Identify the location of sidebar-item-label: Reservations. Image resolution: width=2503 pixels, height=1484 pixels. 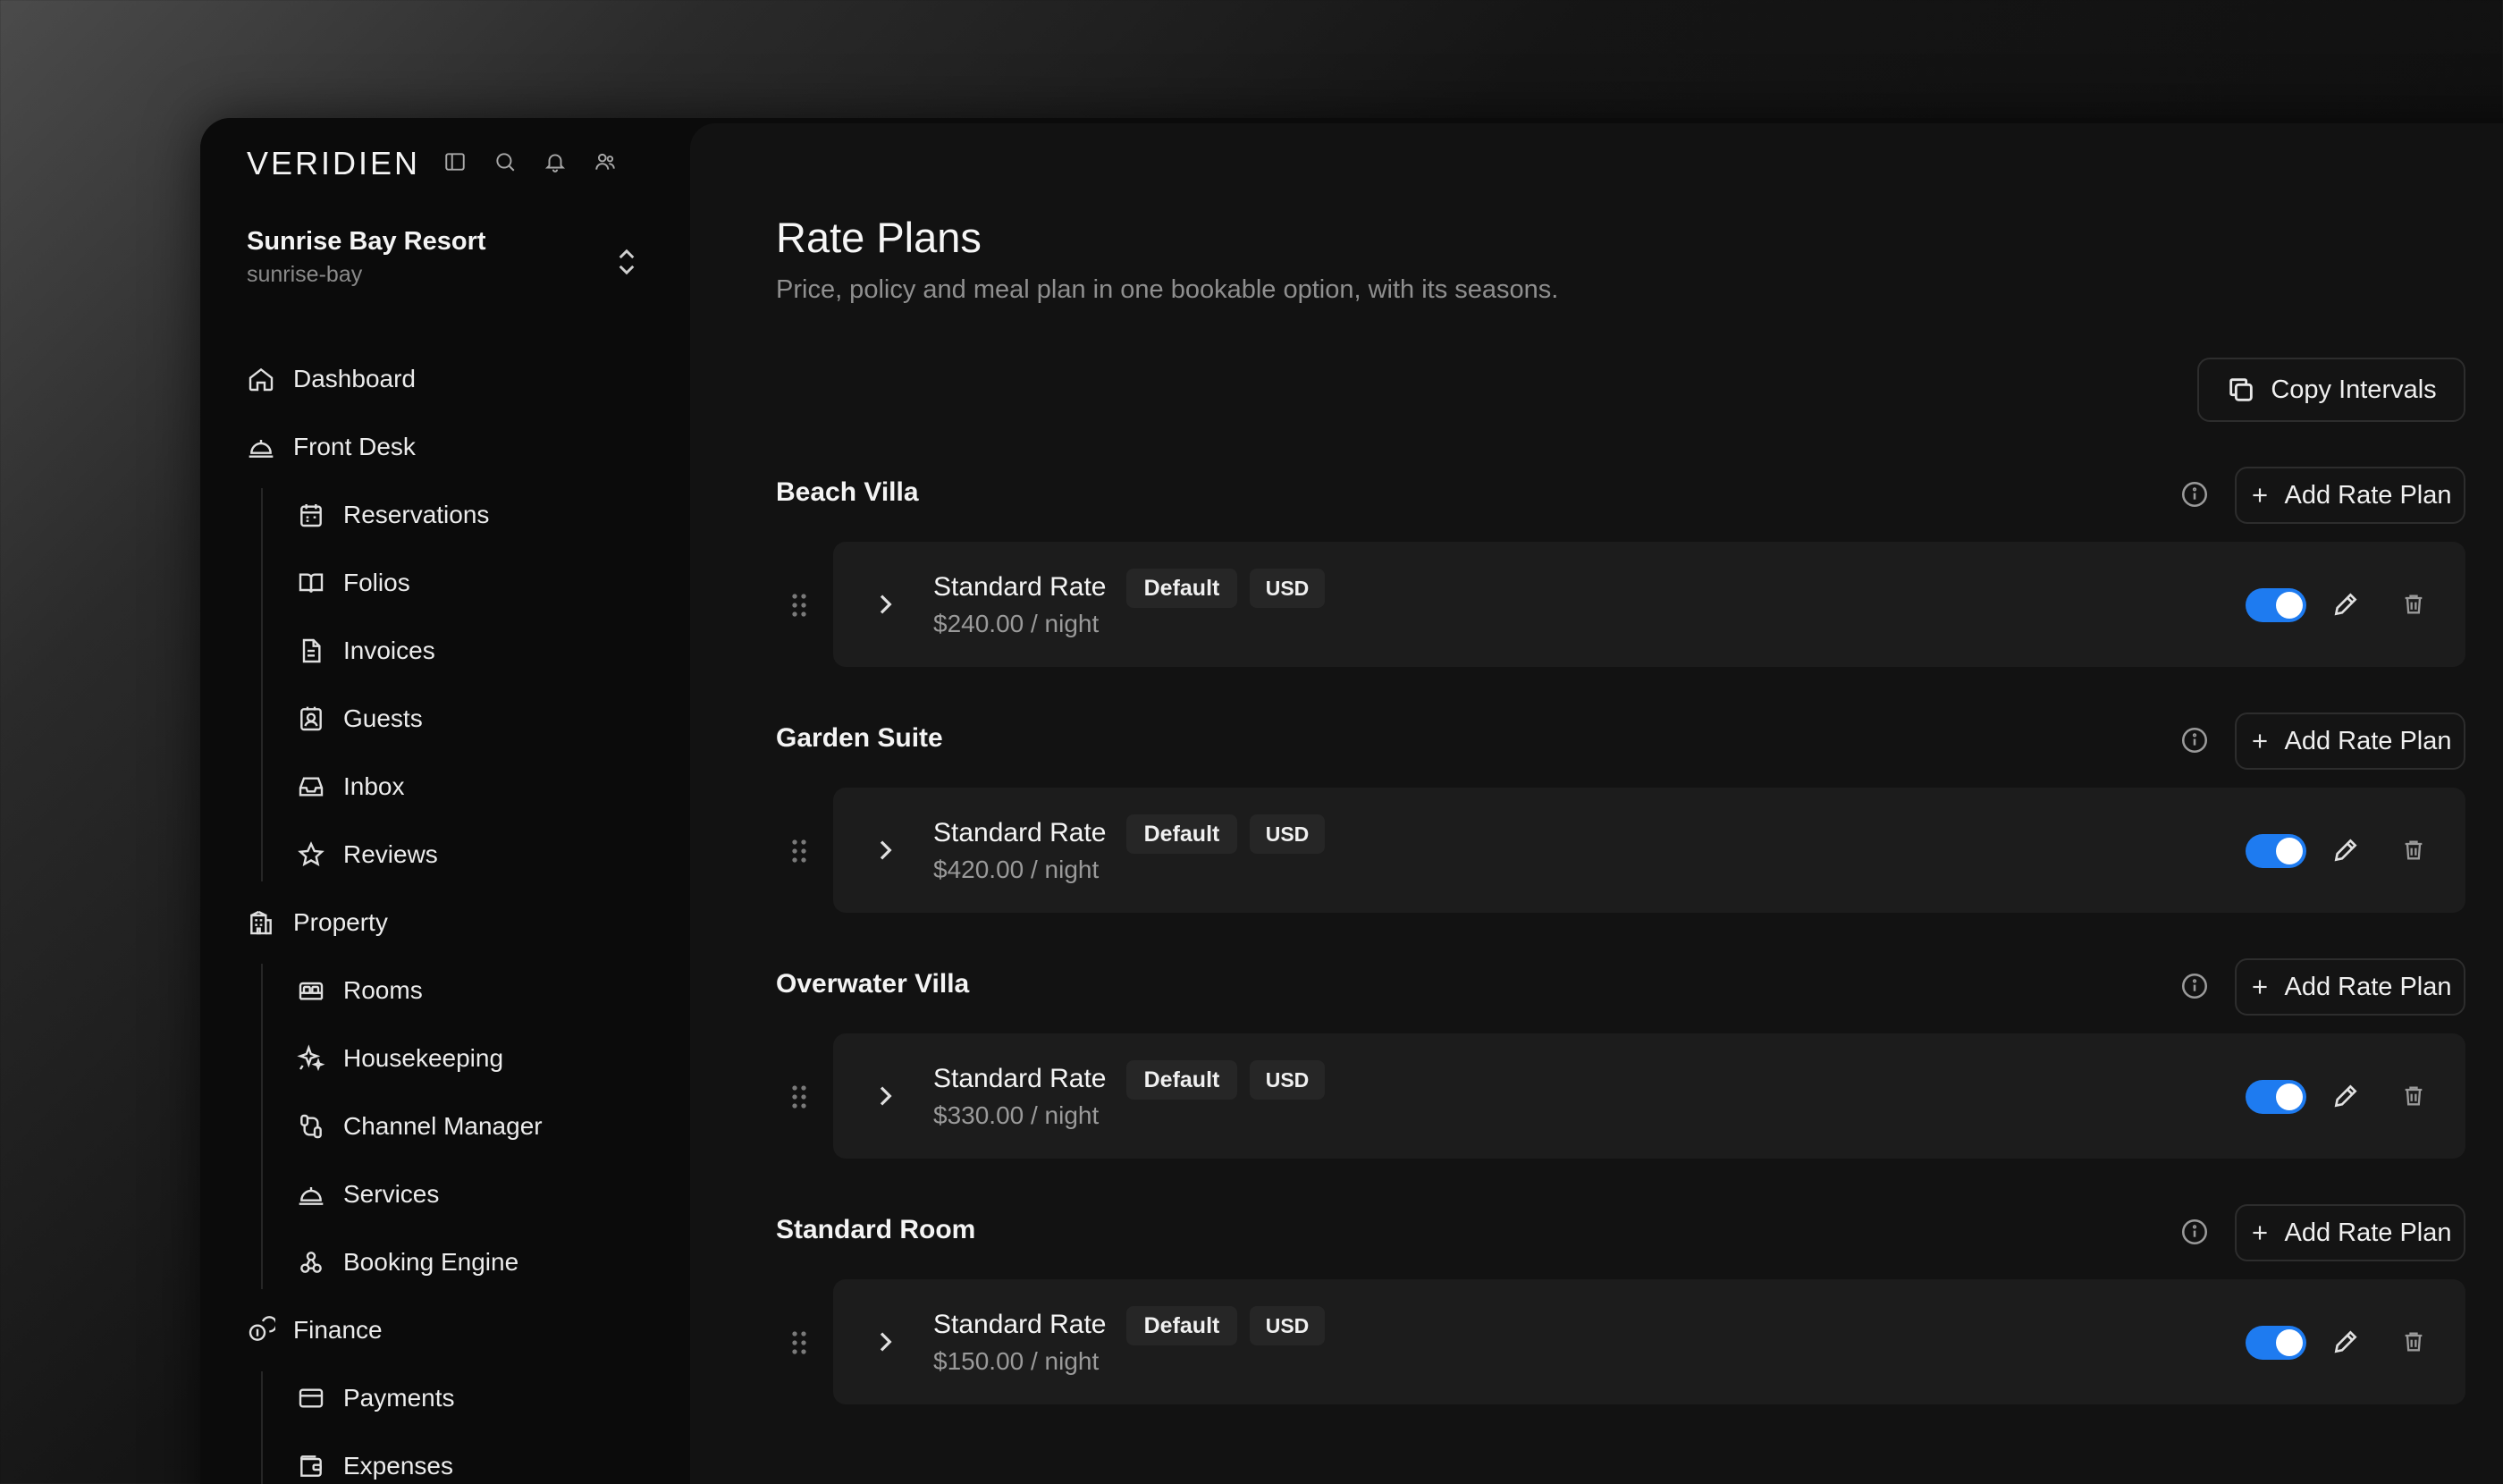
(416, 514).